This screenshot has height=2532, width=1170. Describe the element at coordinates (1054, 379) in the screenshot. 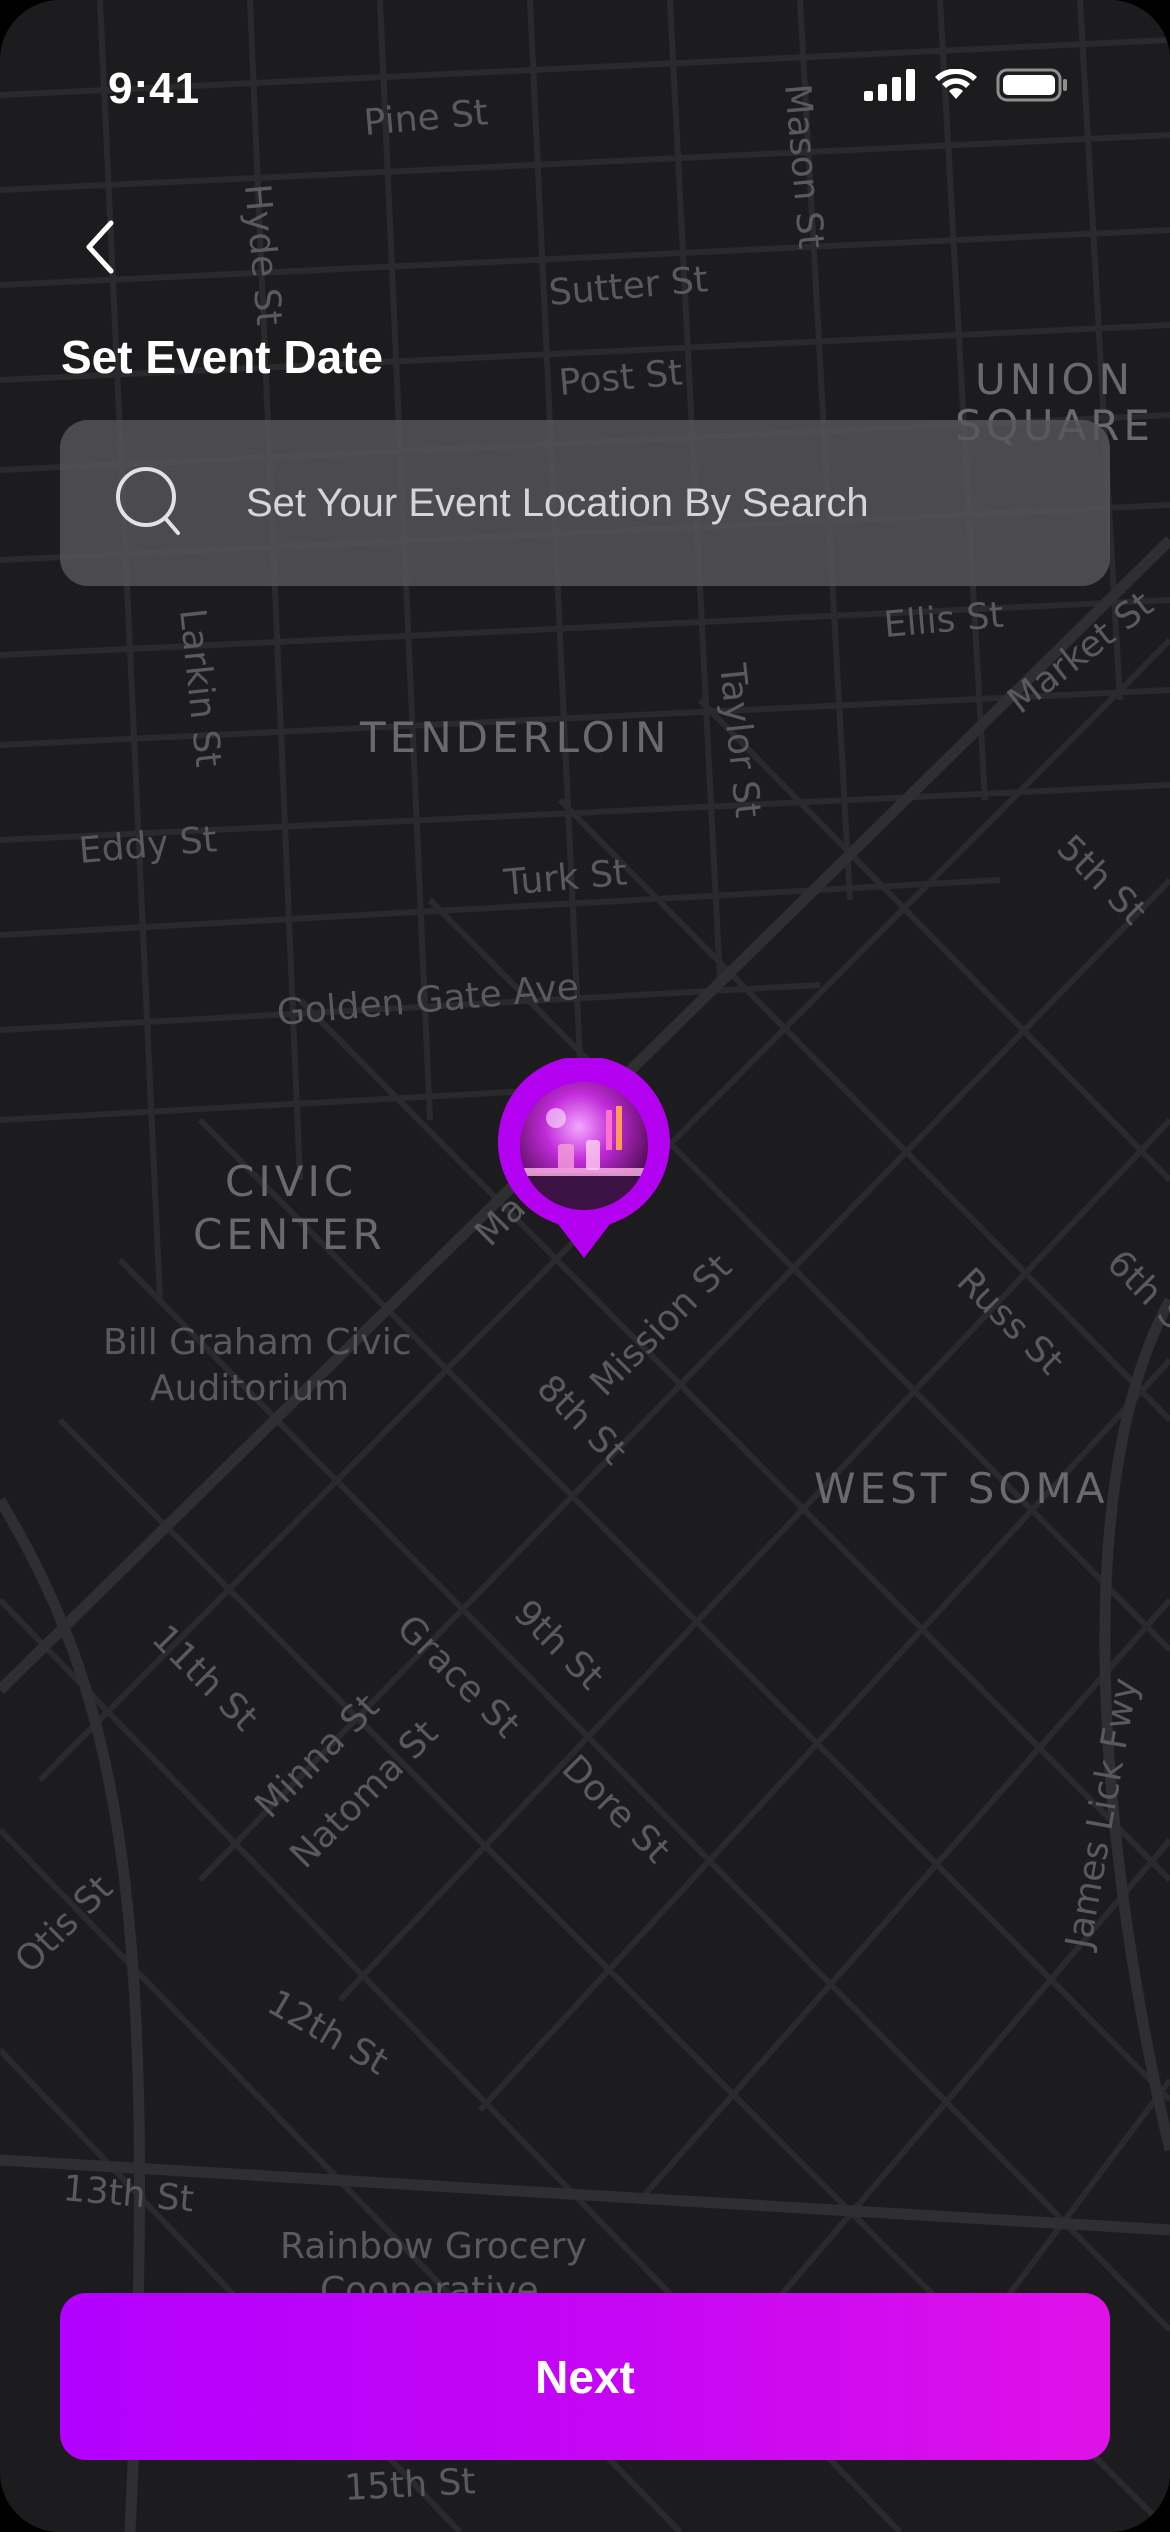

I see `district-label: UNION` at that location.